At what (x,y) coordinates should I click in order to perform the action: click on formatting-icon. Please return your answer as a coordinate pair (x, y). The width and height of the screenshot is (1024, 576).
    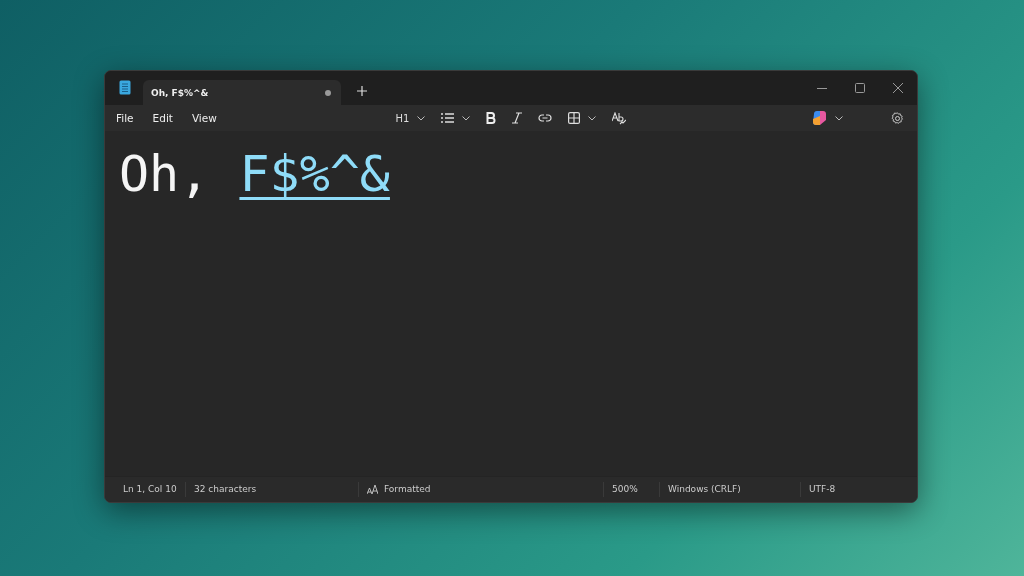
    Looking at the image, I should click on (372, 489).